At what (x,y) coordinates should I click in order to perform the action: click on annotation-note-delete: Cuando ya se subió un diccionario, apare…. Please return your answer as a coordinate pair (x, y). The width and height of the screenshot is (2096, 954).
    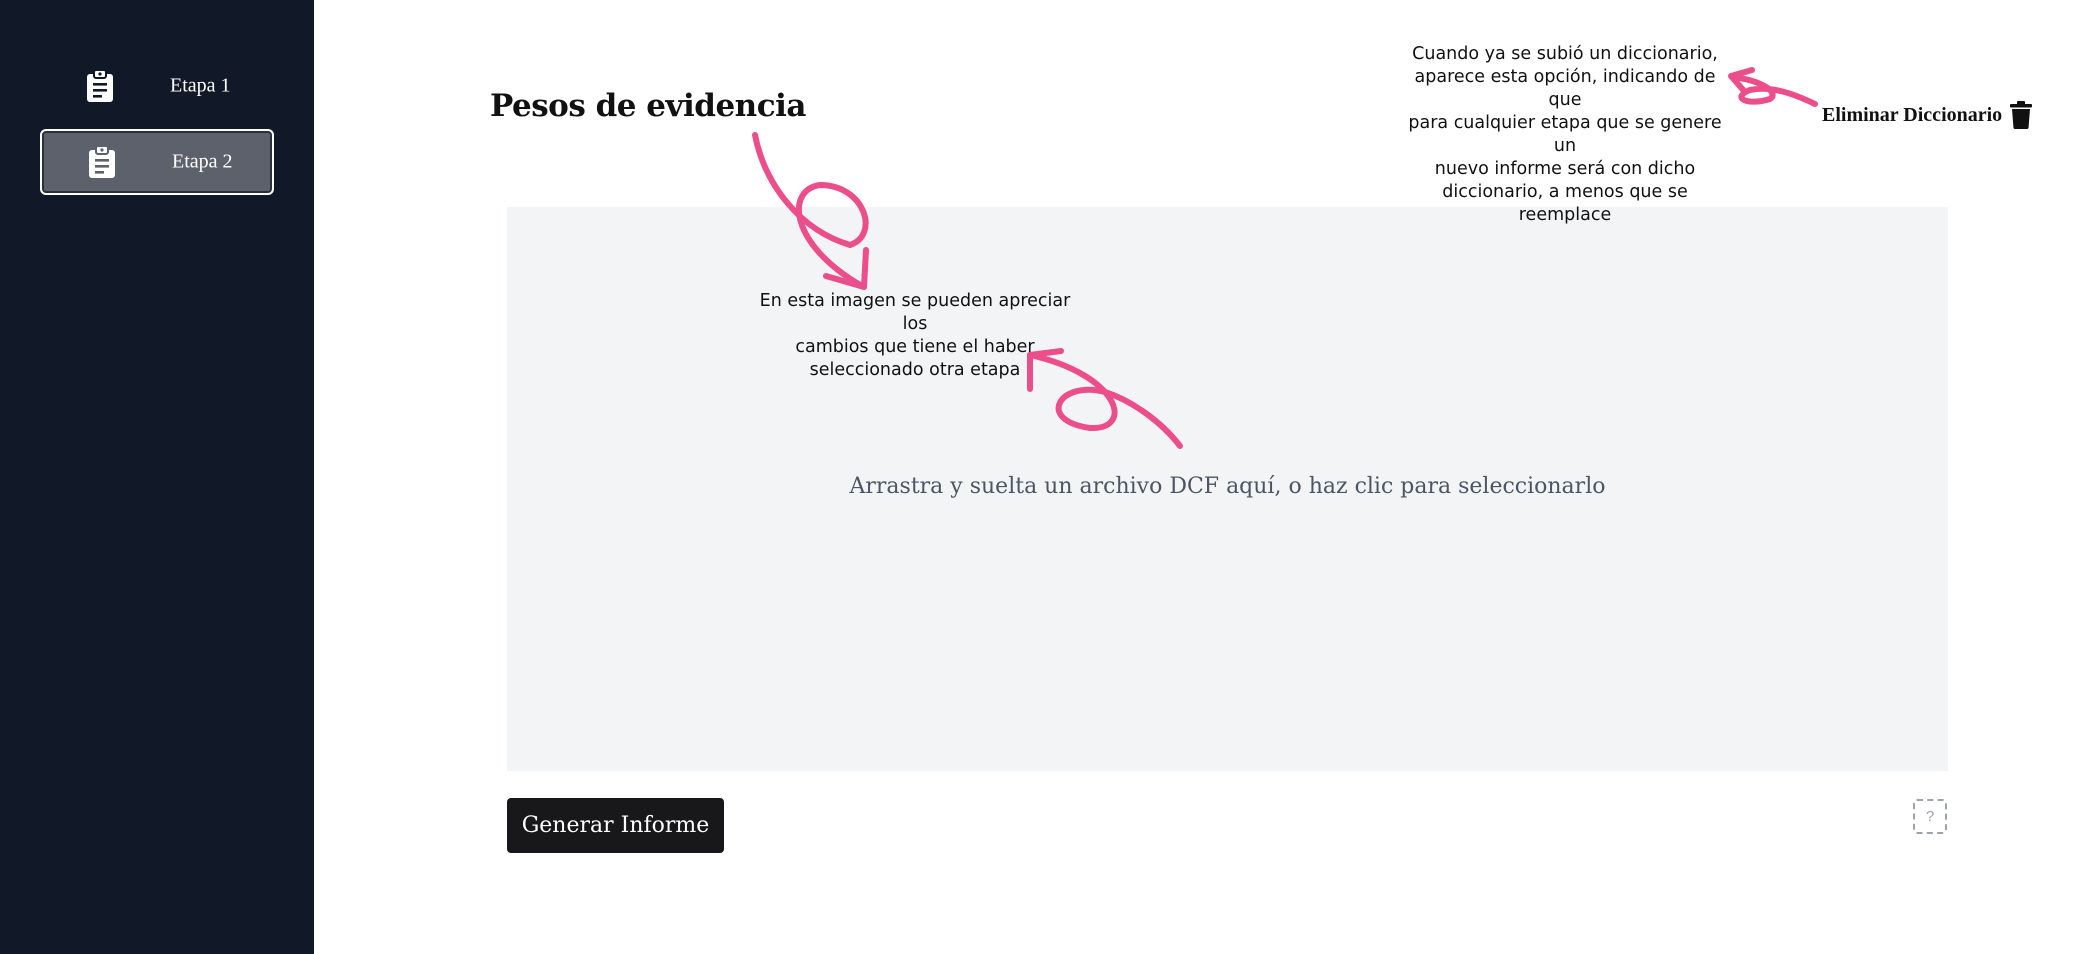
    Looking at the image, I should click on (1565, 135).